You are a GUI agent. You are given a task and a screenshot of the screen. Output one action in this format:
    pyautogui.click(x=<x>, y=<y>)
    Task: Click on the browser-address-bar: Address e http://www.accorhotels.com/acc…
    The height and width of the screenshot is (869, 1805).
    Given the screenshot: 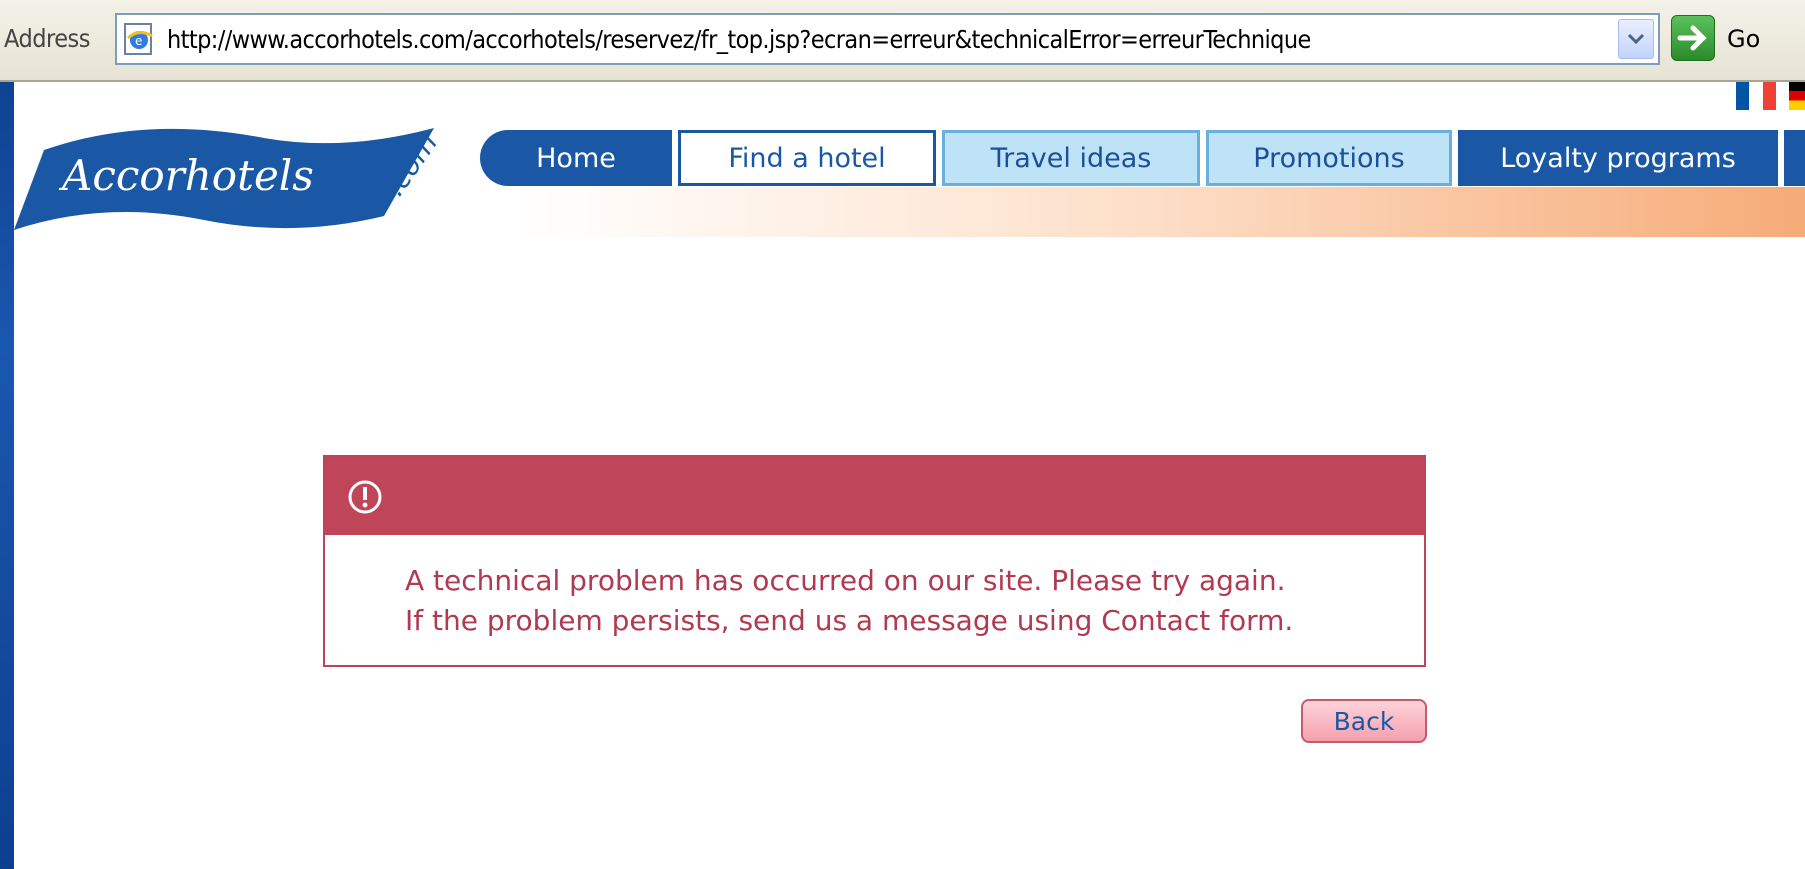 What is the action you would take?
    pyautogui.click(x=902, y=41)
    